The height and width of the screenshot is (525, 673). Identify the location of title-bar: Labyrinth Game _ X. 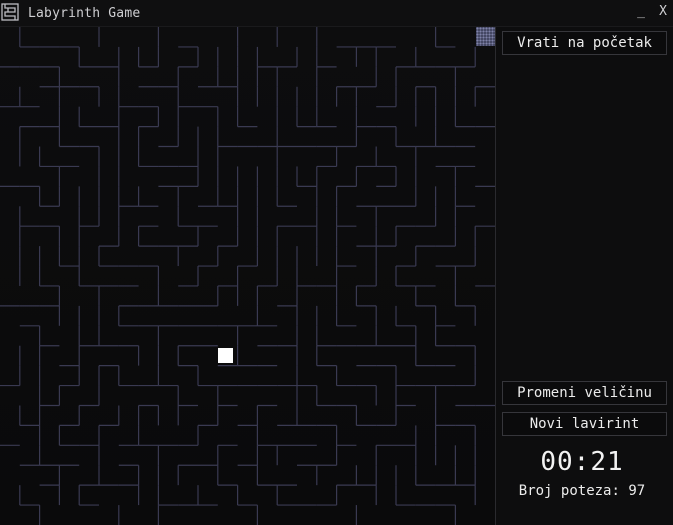
(336, 13).